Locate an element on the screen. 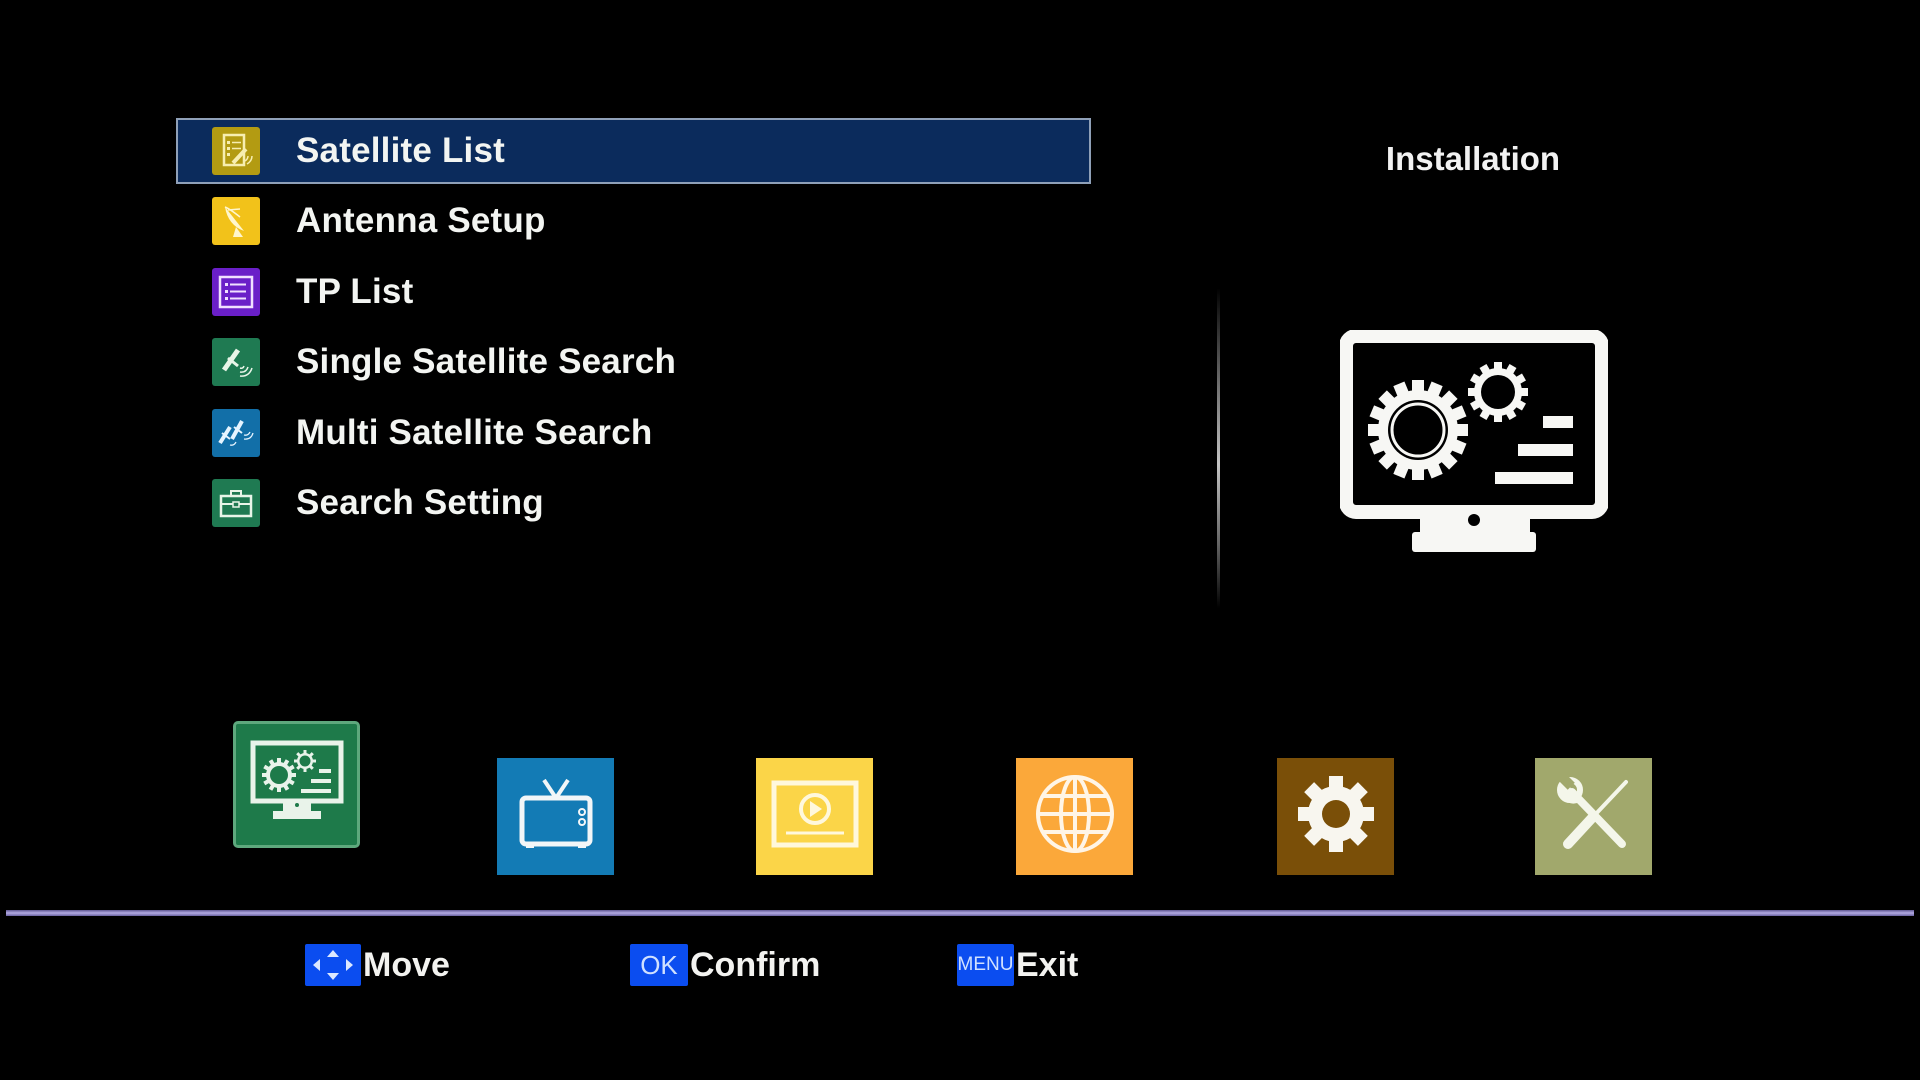 The width and height of the screenshot is (1920, 1080). category-system is located at coordinates (1335, 816).